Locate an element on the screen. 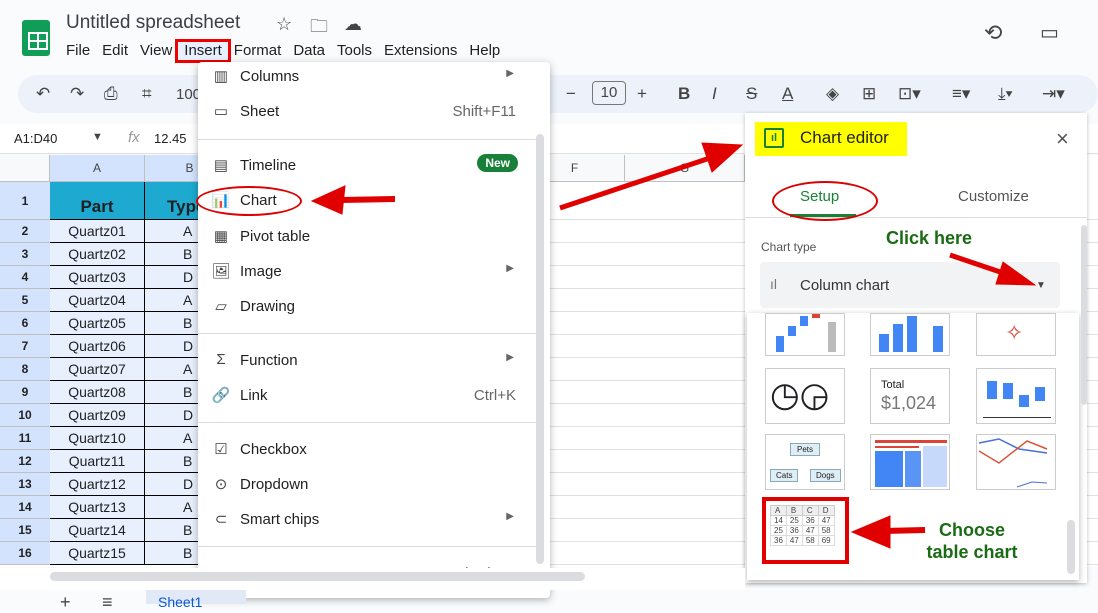 This screenshot has width=1098, height=613. arrow-to-chart is located at coordinates (353, 200).